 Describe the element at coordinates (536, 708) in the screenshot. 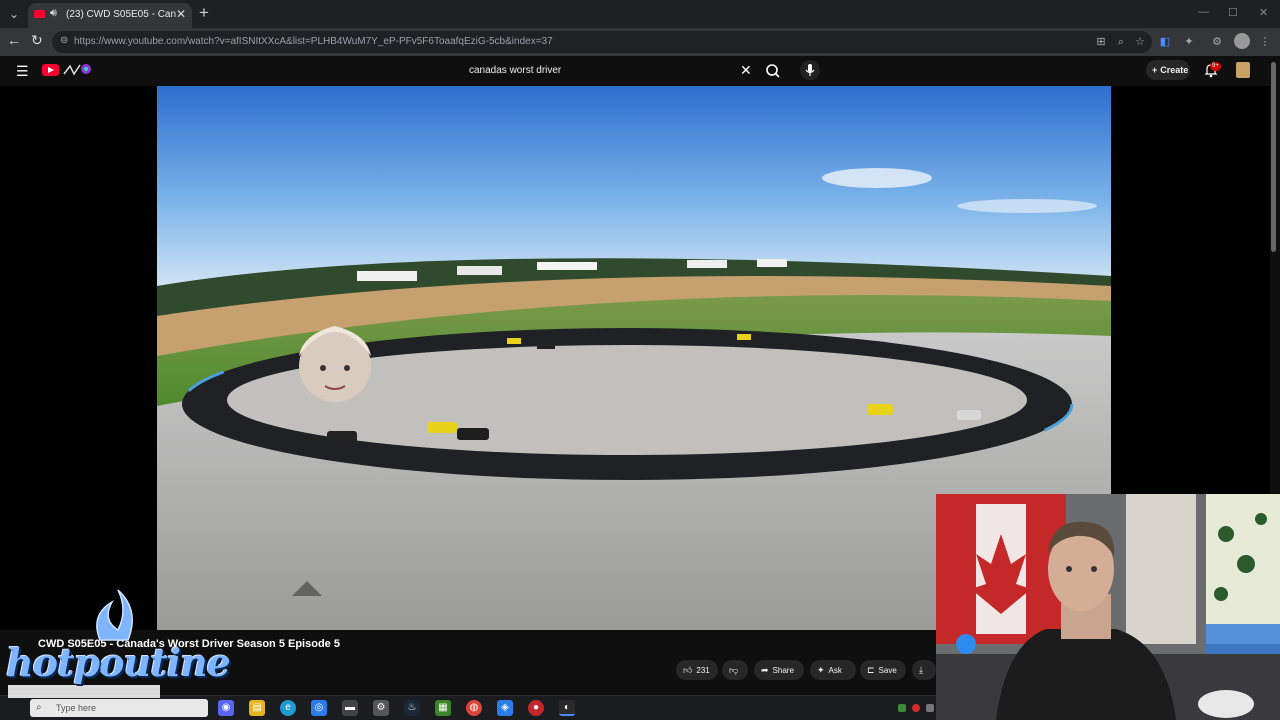

I see `record-app-icon: ●` at that location.